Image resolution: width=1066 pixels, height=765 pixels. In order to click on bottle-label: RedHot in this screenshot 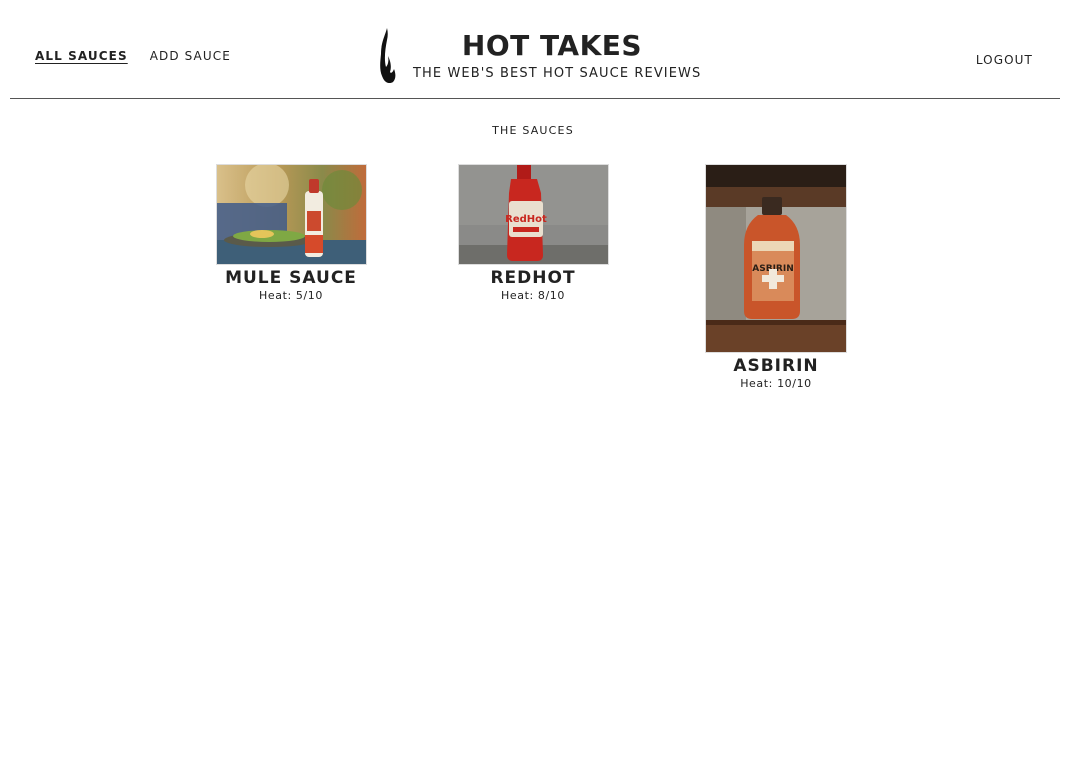, I will do `click(526, 219)`.